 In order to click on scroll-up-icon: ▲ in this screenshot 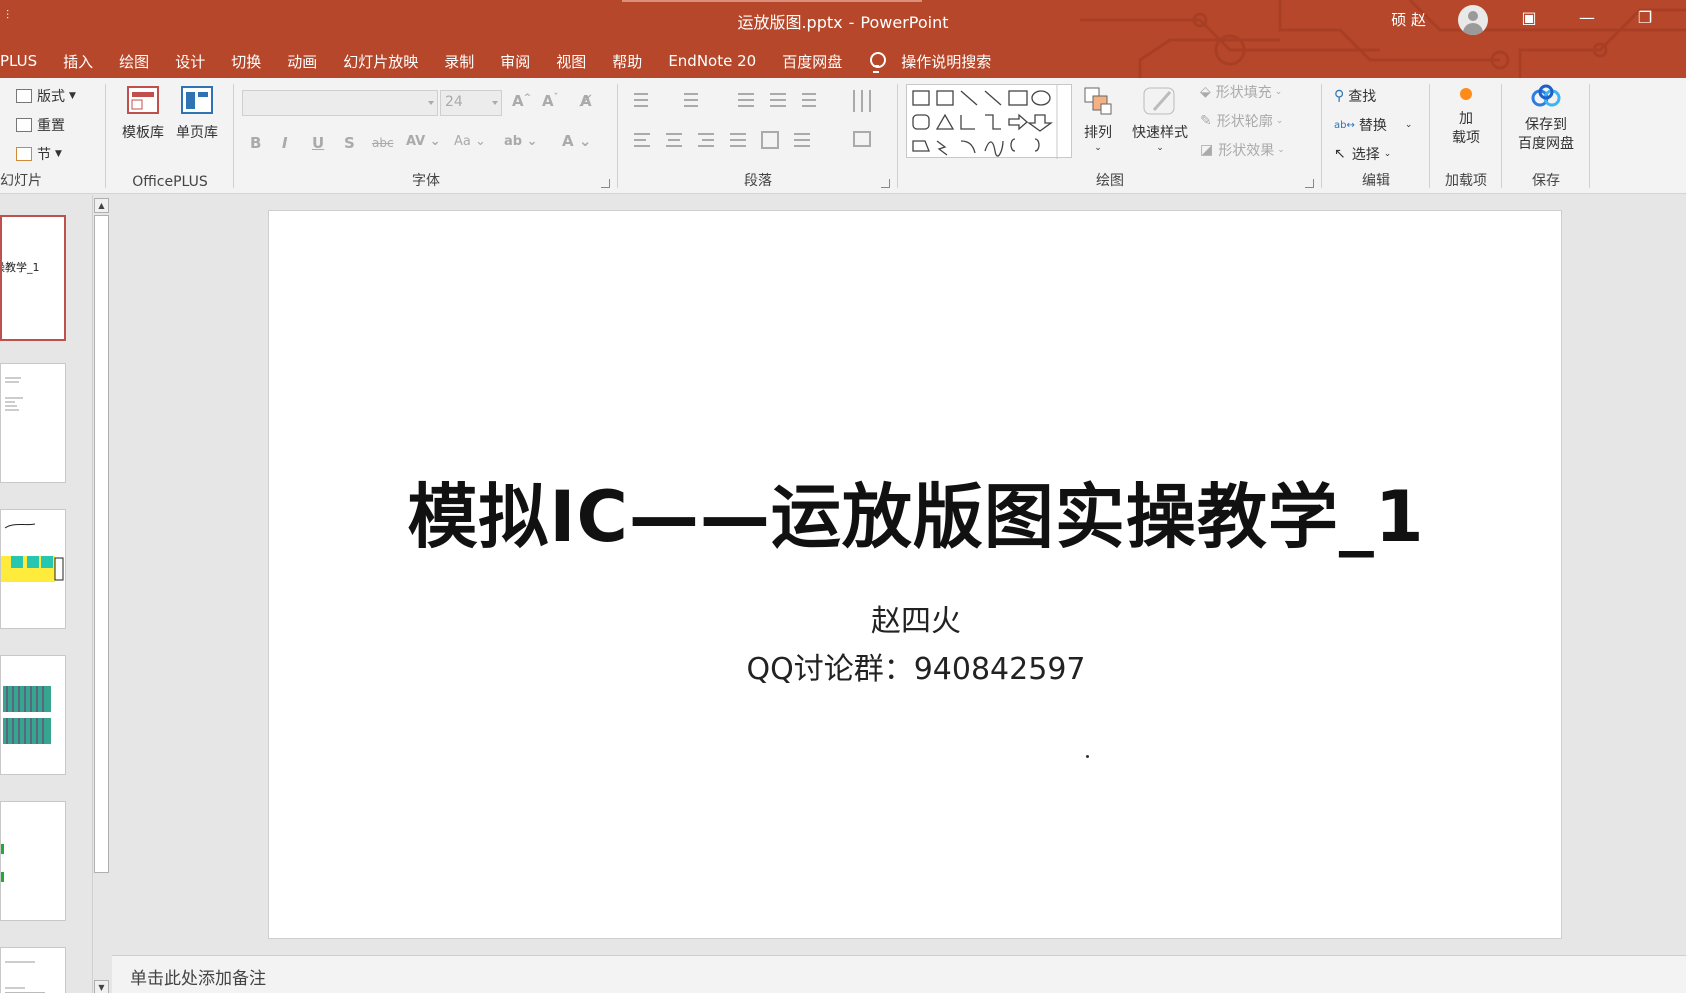, I will do `click(101, 205)`.